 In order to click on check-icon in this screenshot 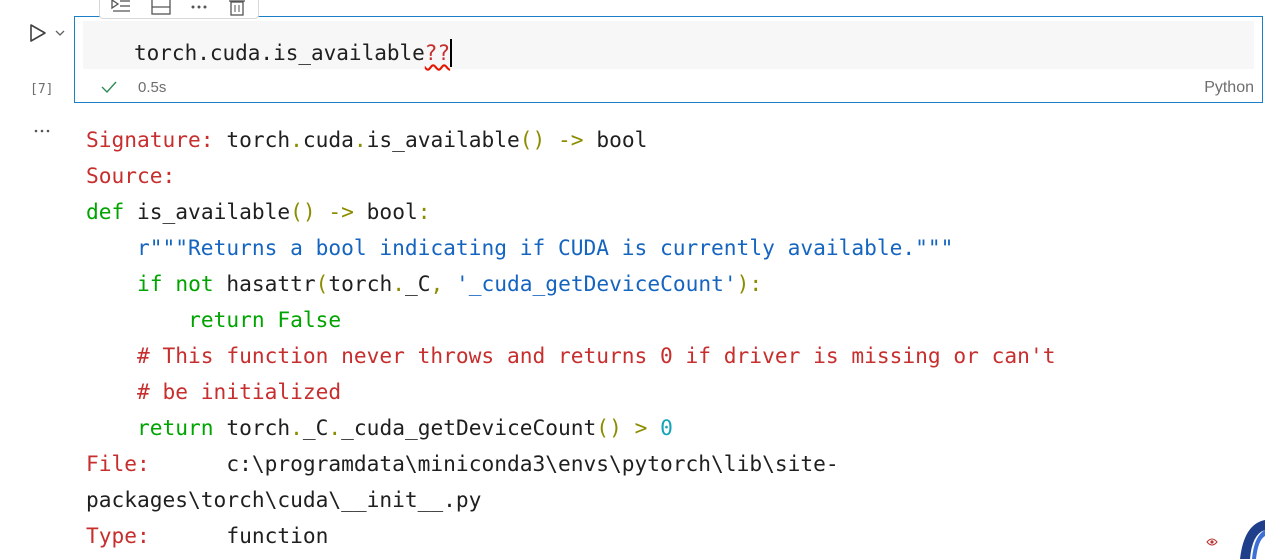, I will do `click(109, 87)`.